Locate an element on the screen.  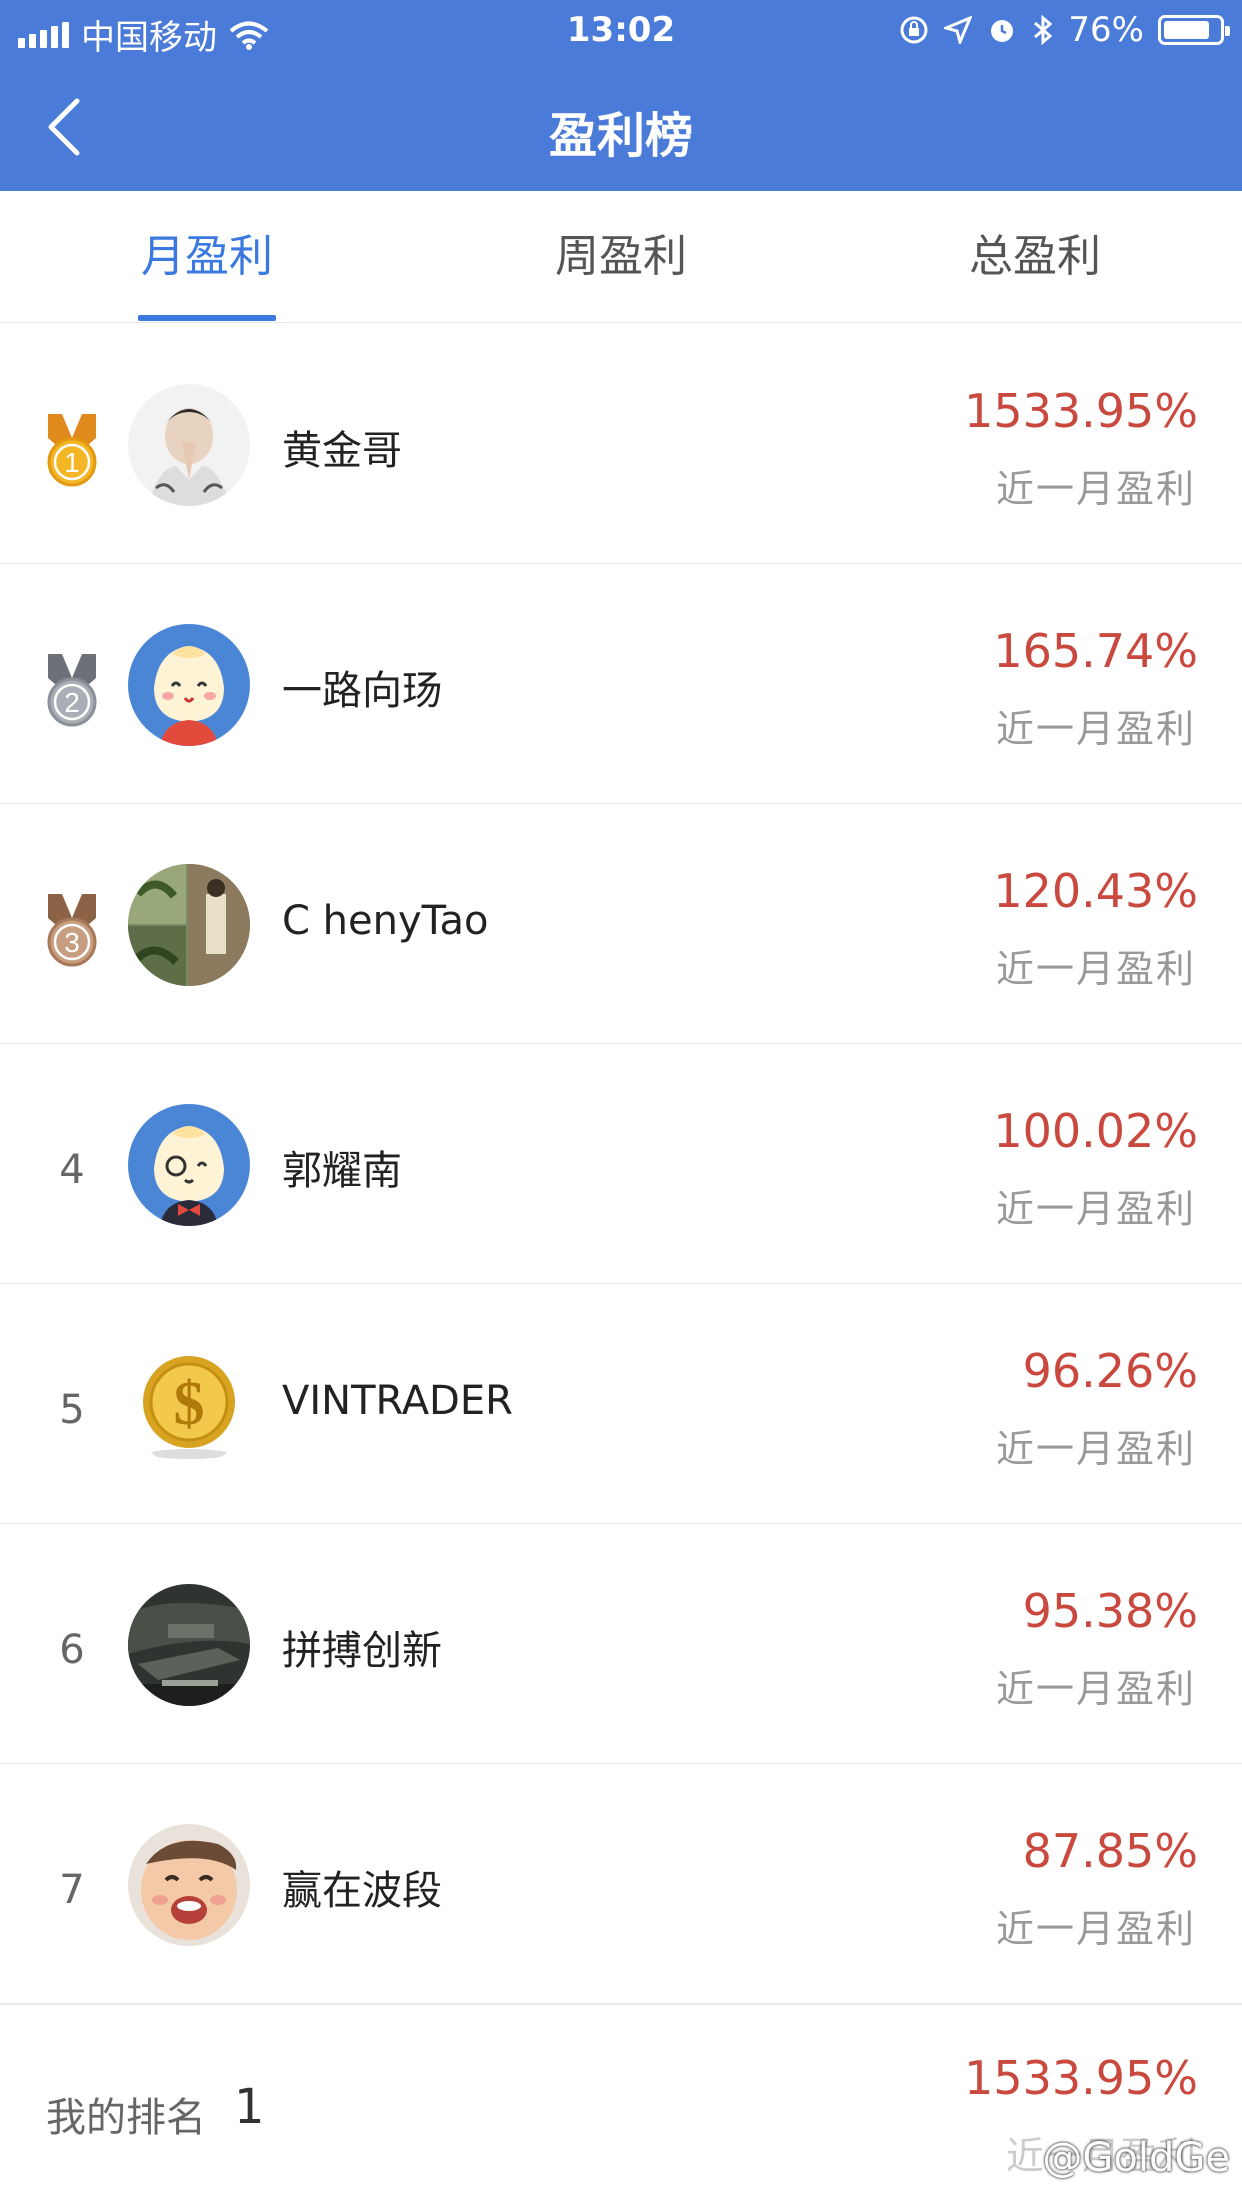
user-name: VINTRADER is located at coordinates (397, 1401).